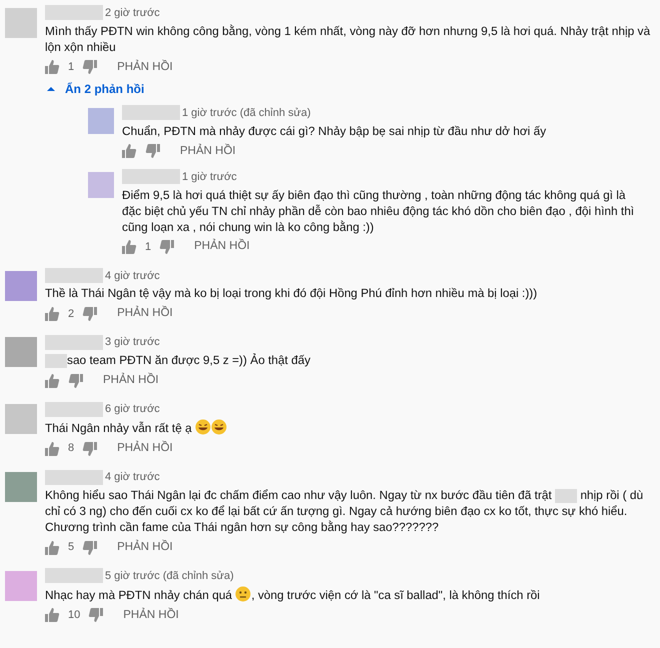 The image size is (660, 648). I want to click on like-count: 8, so click(71, 448).